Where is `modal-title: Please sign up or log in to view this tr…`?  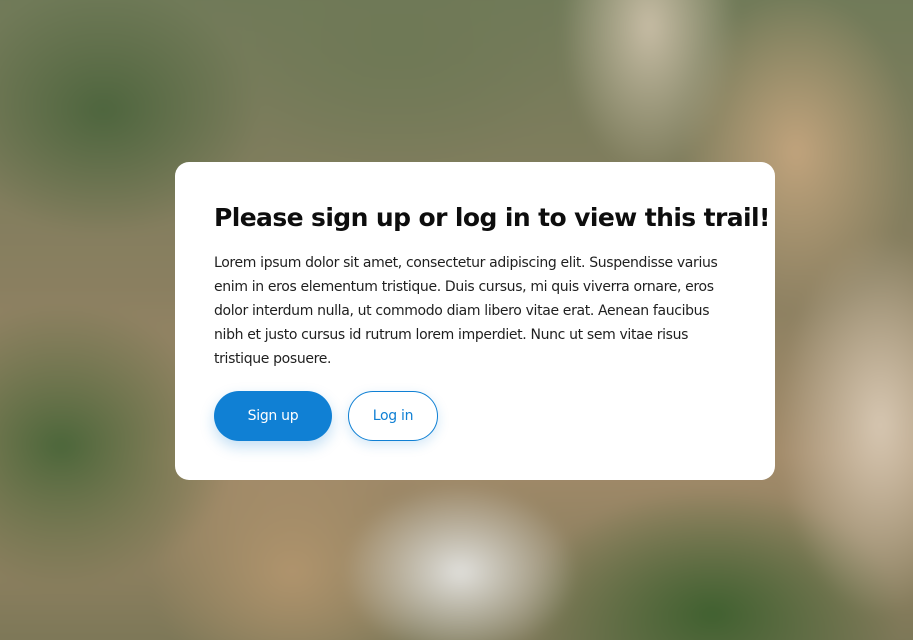
modal-title: Please sign up or log in to view this tr… is located at coordinates (492, 217).